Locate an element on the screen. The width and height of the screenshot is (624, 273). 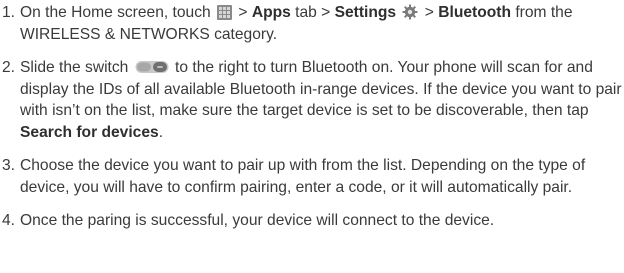
search-for-devices-label: Search for devices is located at coordinates (89, 132).